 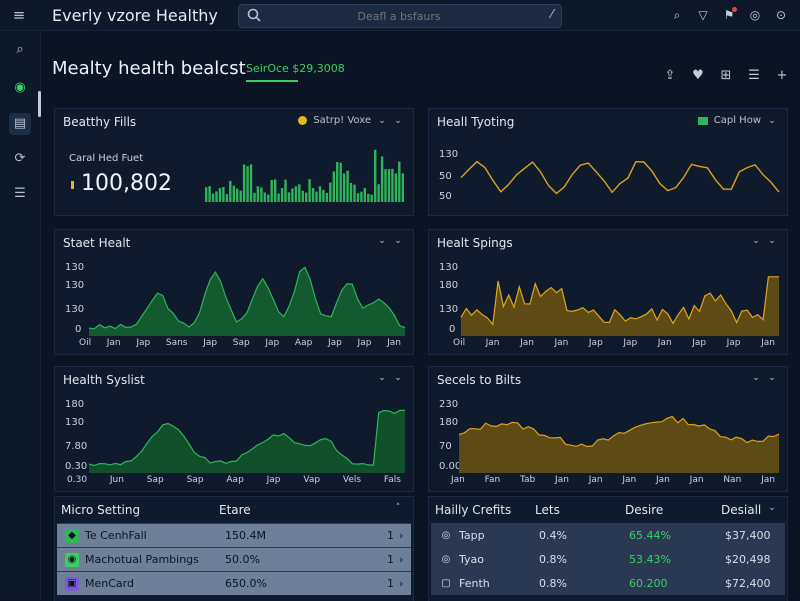 What do you see at coordinates (459, 343) in the screenshot?
I see `x-tick: Oil` at bounding box center [459, 343].